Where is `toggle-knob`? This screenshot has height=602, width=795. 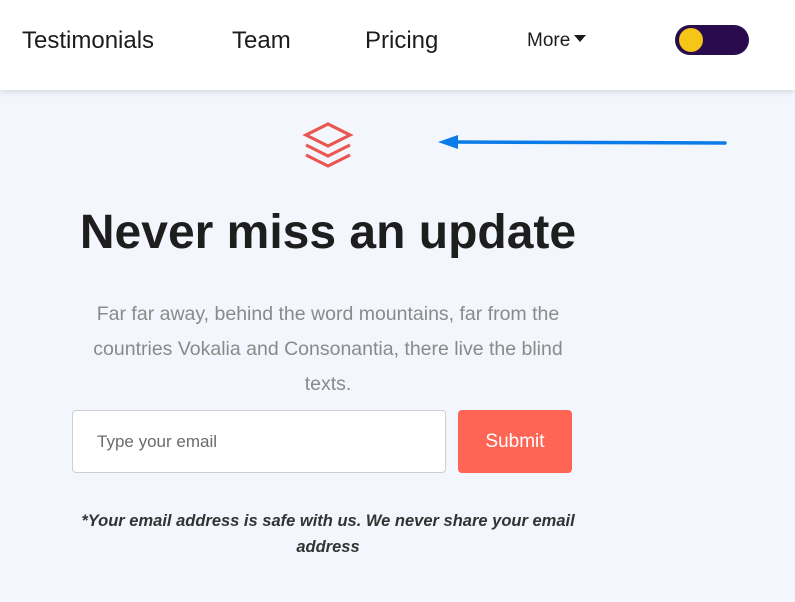
toggle-knob is located at coordinates (691, 40).